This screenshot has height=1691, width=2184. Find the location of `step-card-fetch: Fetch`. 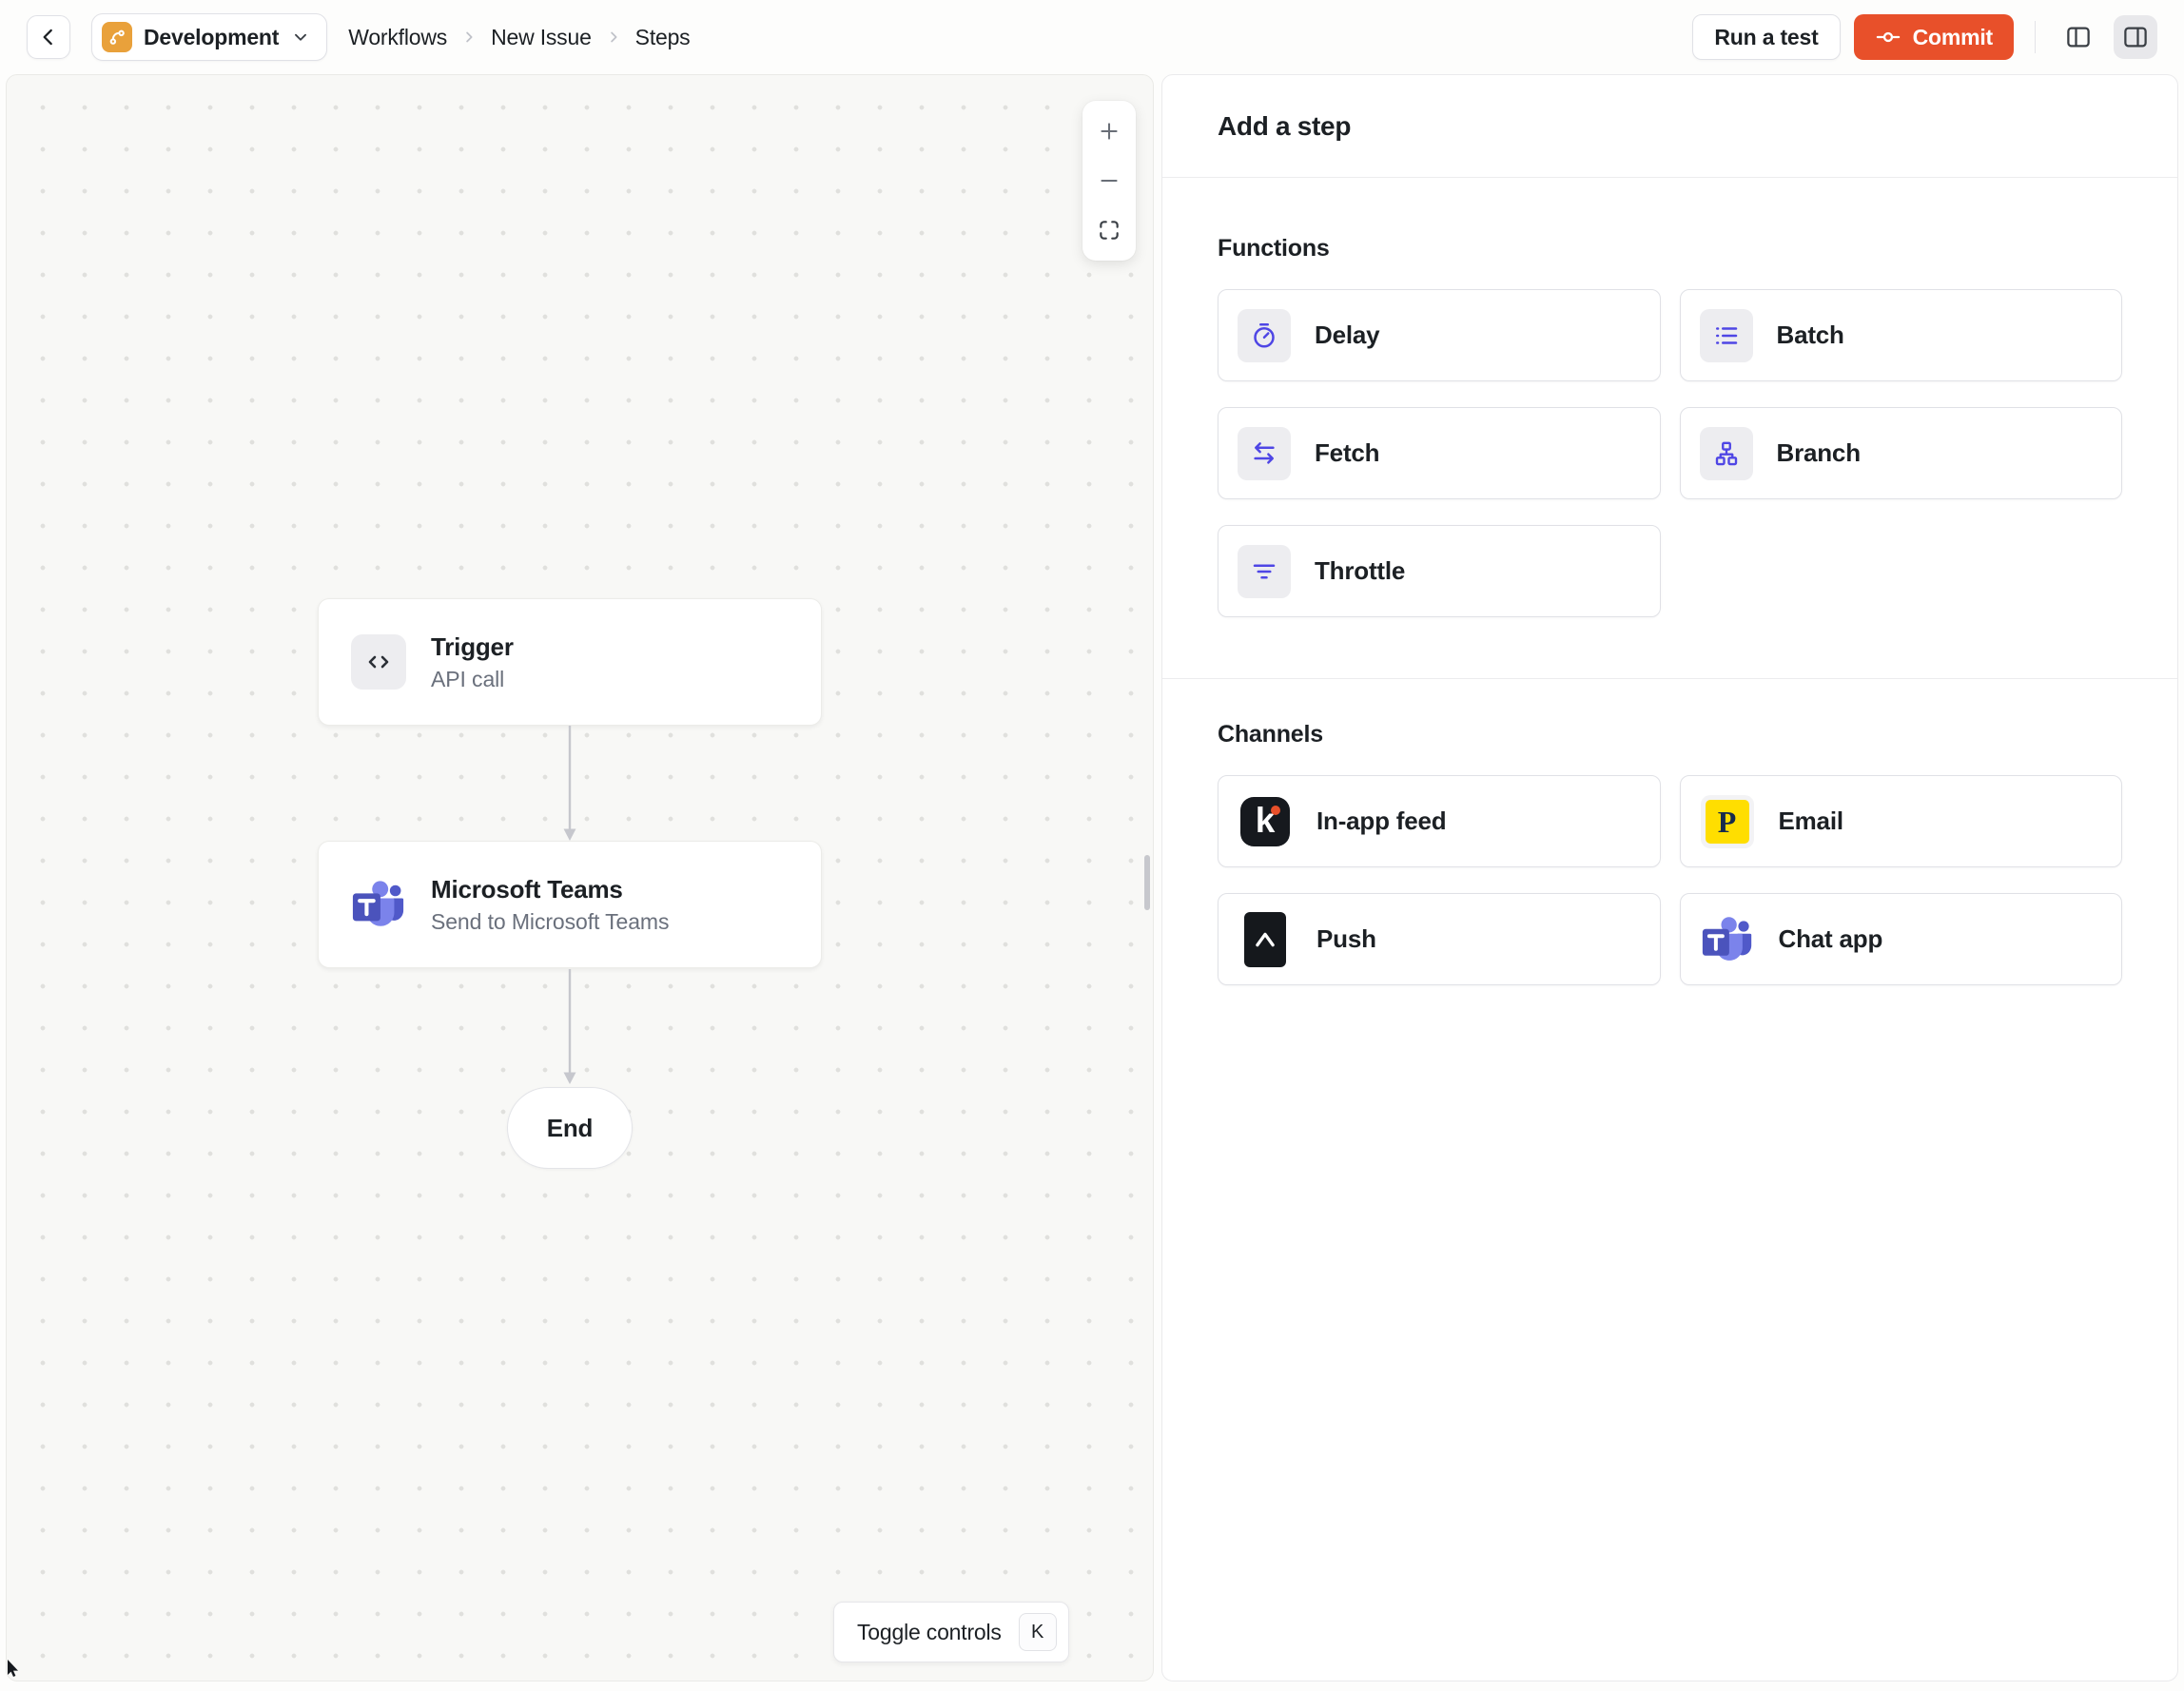

step-card-fetch: Fetch is located at coordinates (1439, 453).